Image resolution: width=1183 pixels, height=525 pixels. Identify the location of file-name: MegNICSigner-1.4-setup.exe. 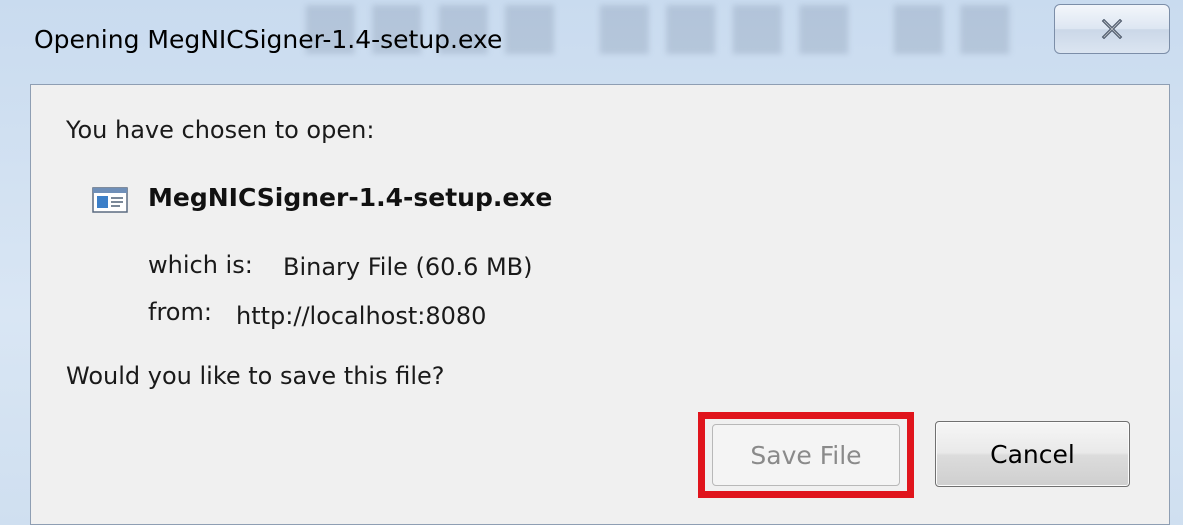
(350, 197).